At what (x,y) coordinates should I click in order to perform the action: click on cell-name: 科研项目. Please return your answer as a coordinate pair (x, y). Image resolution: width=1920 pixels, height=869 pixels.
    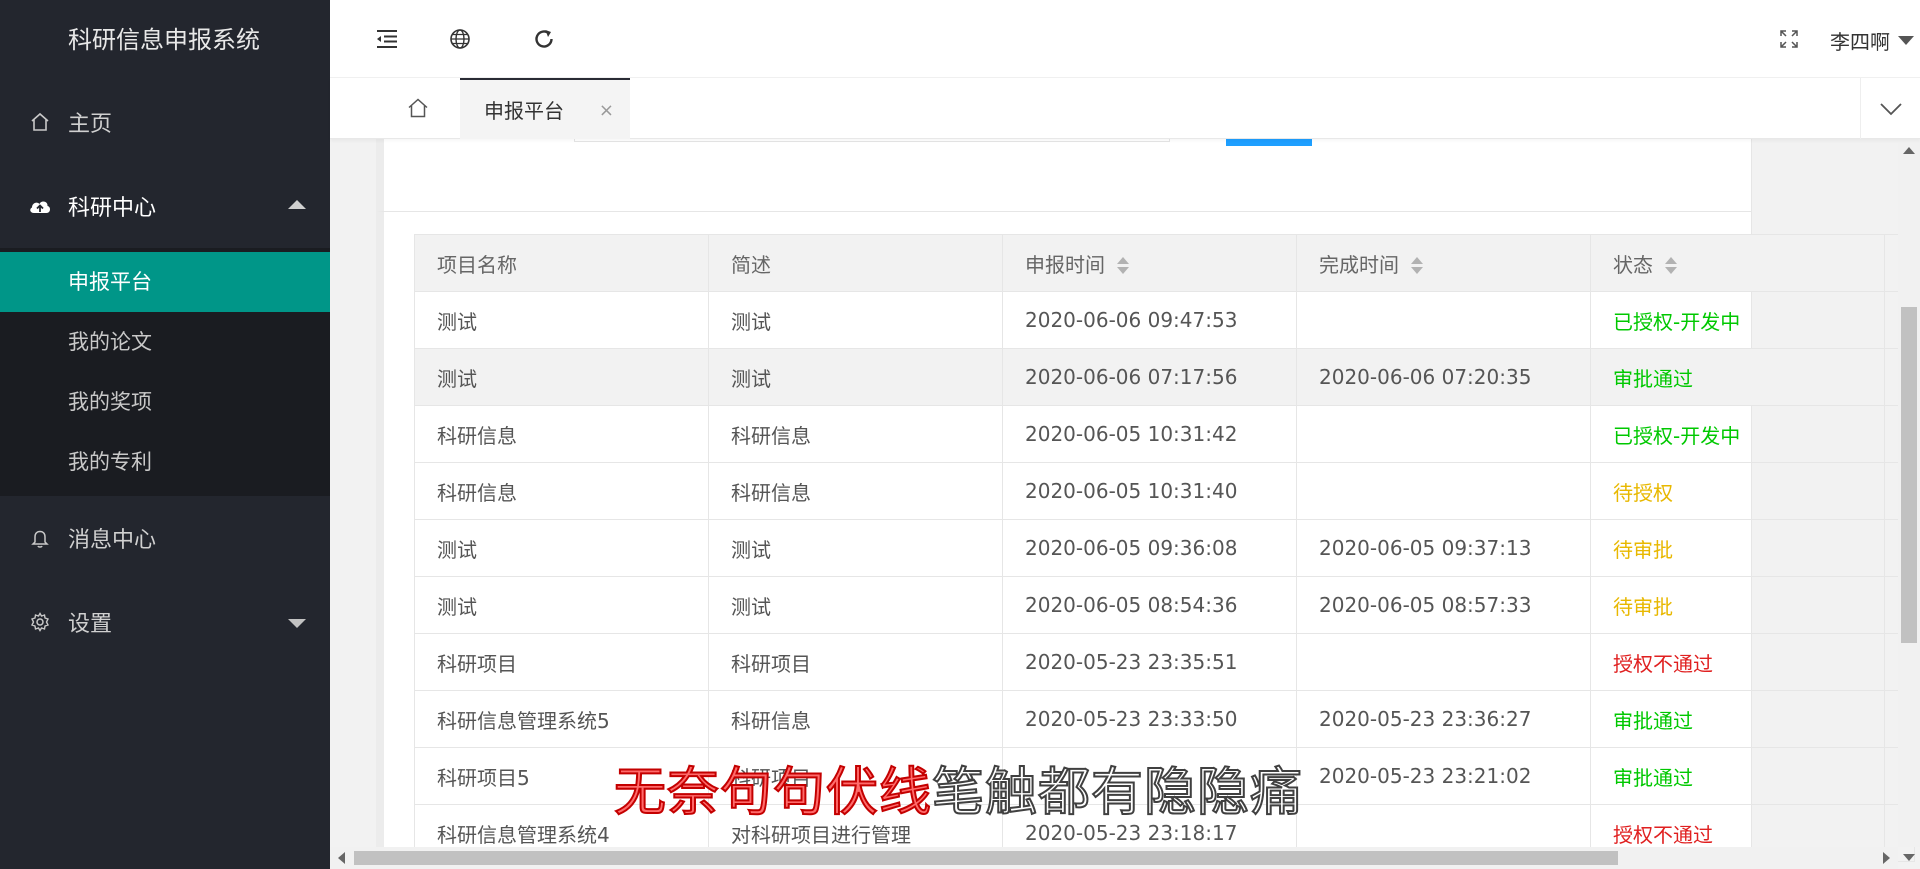
    Looking at the image, I should click on (561, 662).